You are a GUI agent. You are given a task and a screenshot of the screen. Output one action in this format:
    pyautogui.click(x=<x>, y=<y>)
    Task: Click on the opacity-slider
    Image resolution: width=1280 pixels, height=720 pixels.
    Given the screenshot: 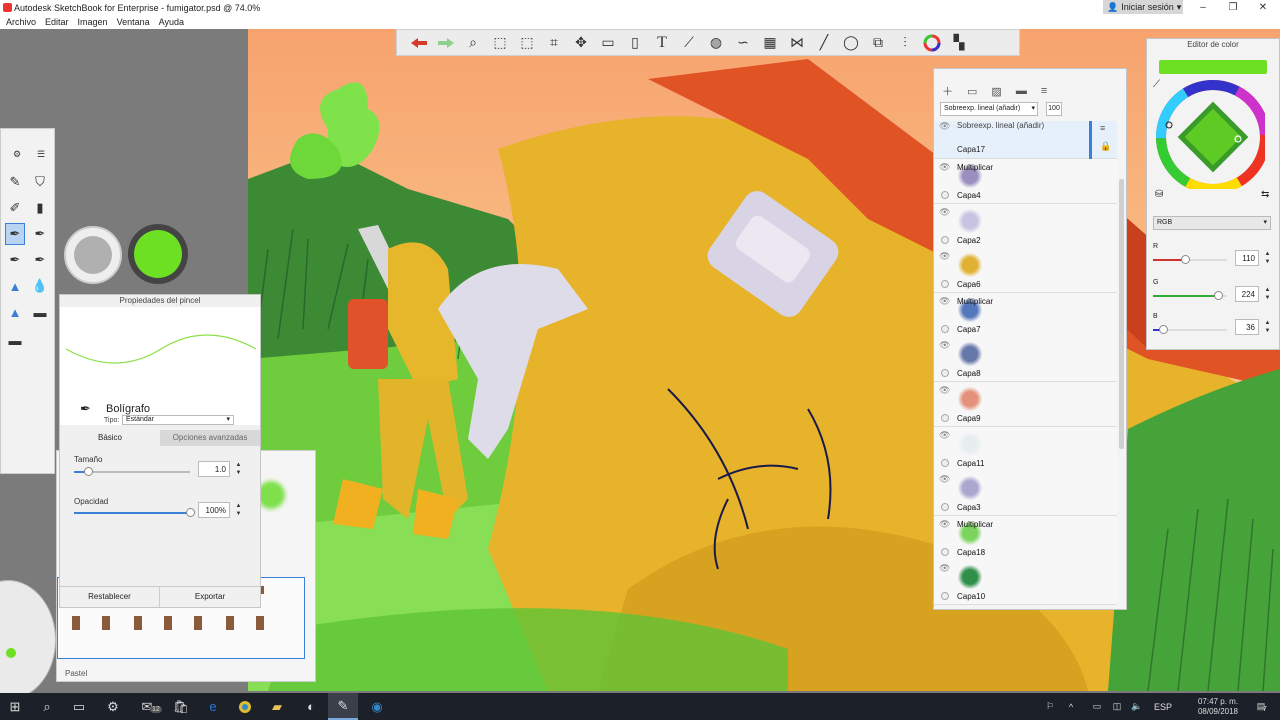 What is the action you would take?
    pyautogui.click(x=134, y=512)
    